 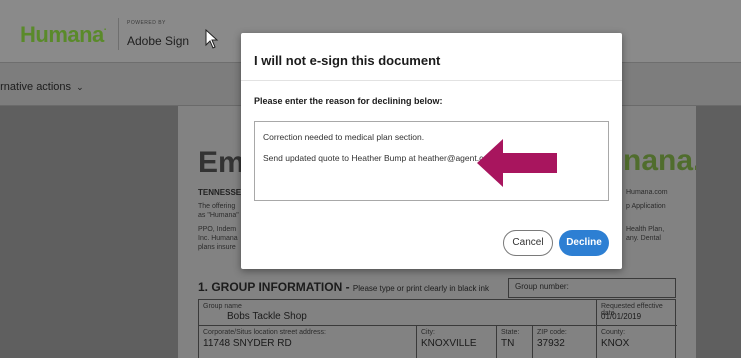 I want to click on effective-date-field: Requested effective date 01/01/2019, so click(x=637, y=313).